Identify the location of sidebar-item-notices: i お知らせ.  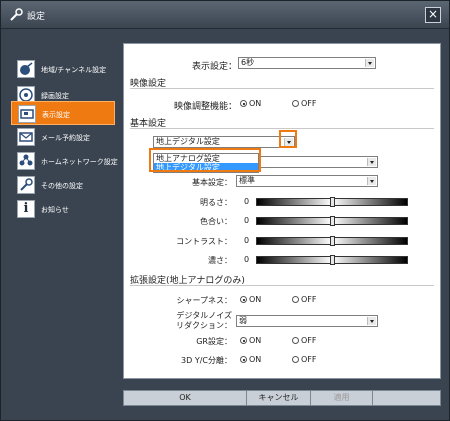
(63, 209).